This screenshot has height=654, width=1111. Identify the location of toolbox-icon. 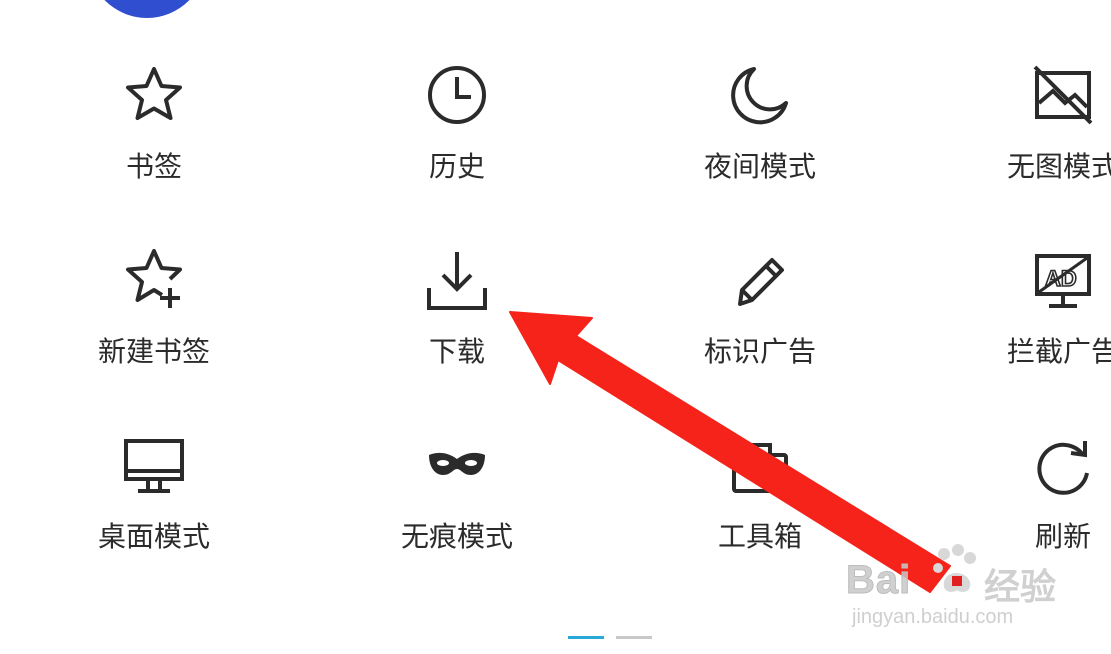
(760, 465).